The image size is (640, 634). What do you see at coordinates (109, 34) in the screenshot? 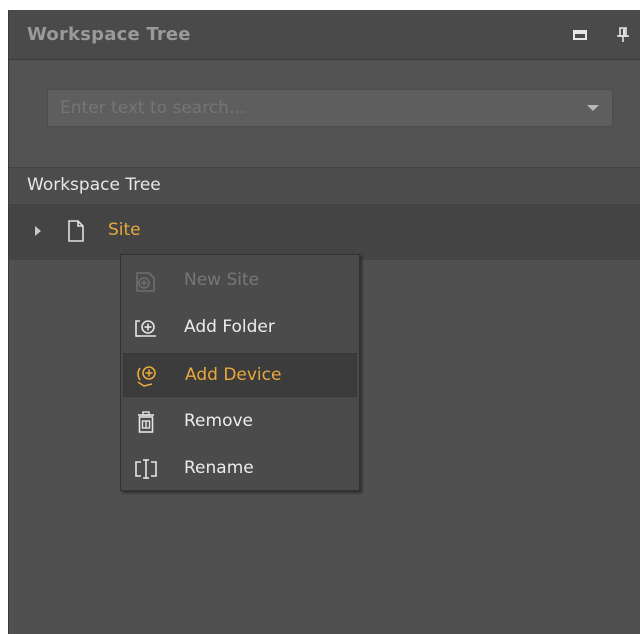
I see `panel-title: Workspace Tree` at bounding box center [109, 34].